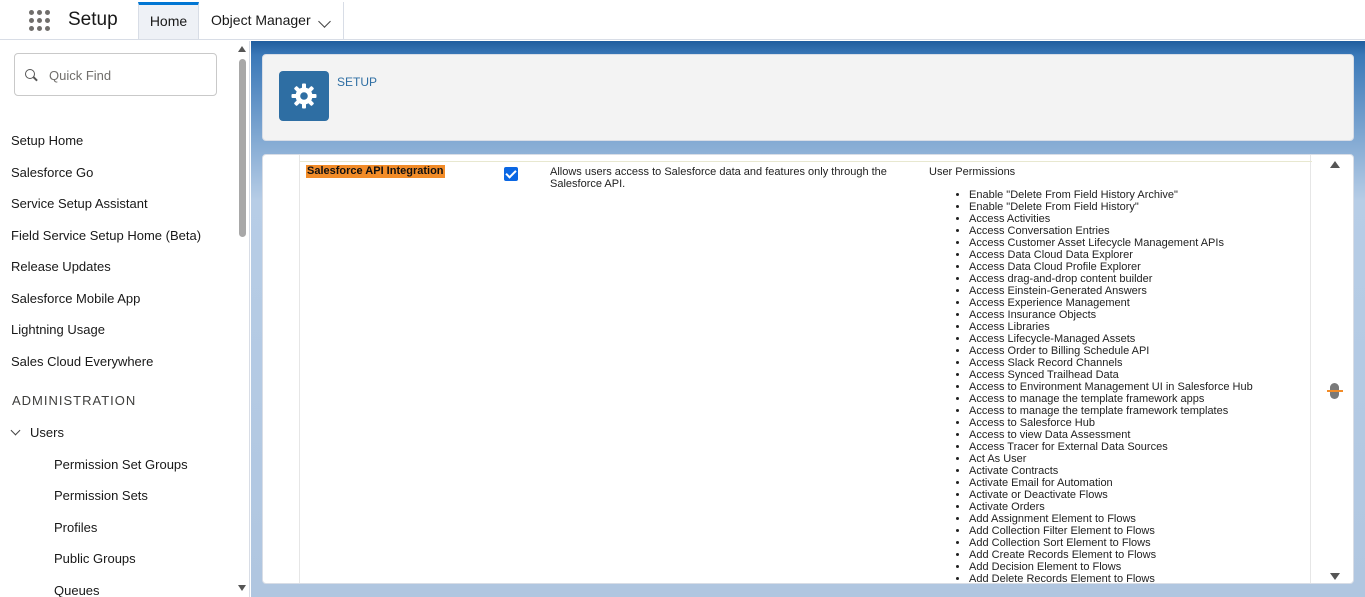 The width and height of the screenshot is (1365, 597). I want to click on sidebar-item-field-service-setup-home: Field Service Setup Home (Beta), so click(106, 235).